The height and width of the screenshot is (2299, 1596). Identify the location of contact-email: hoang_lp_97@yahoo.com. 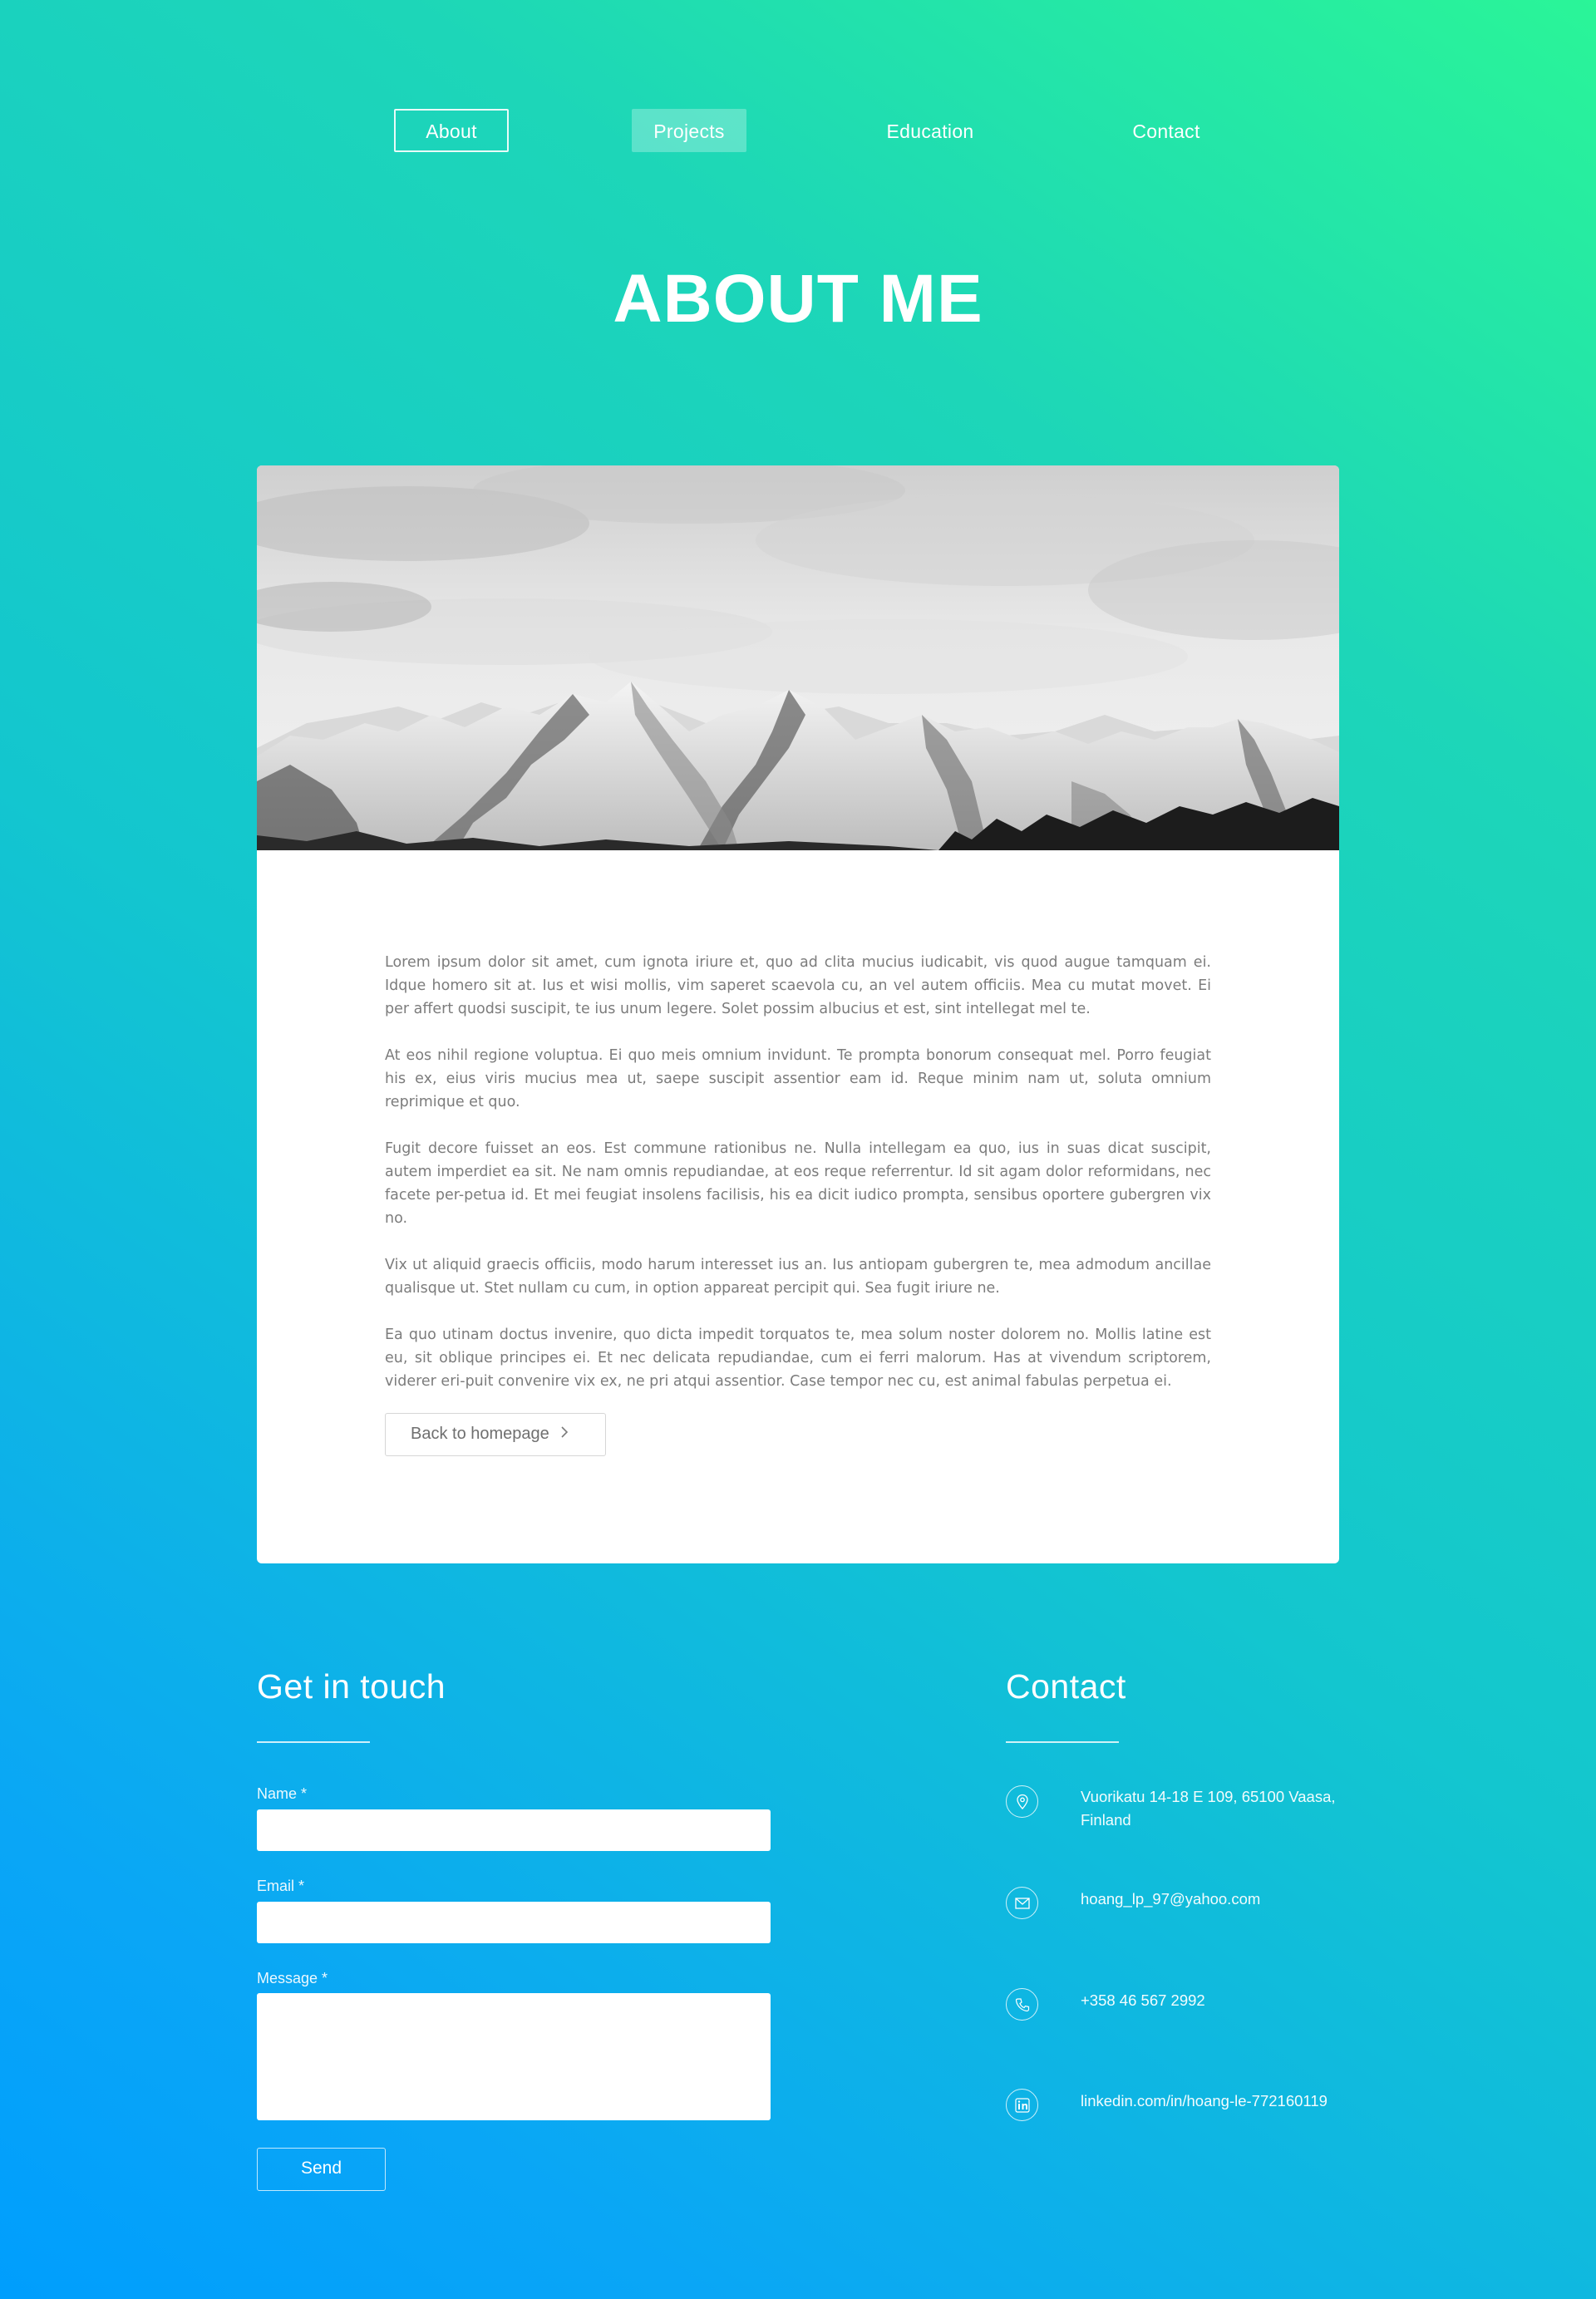
(1180, 1903).